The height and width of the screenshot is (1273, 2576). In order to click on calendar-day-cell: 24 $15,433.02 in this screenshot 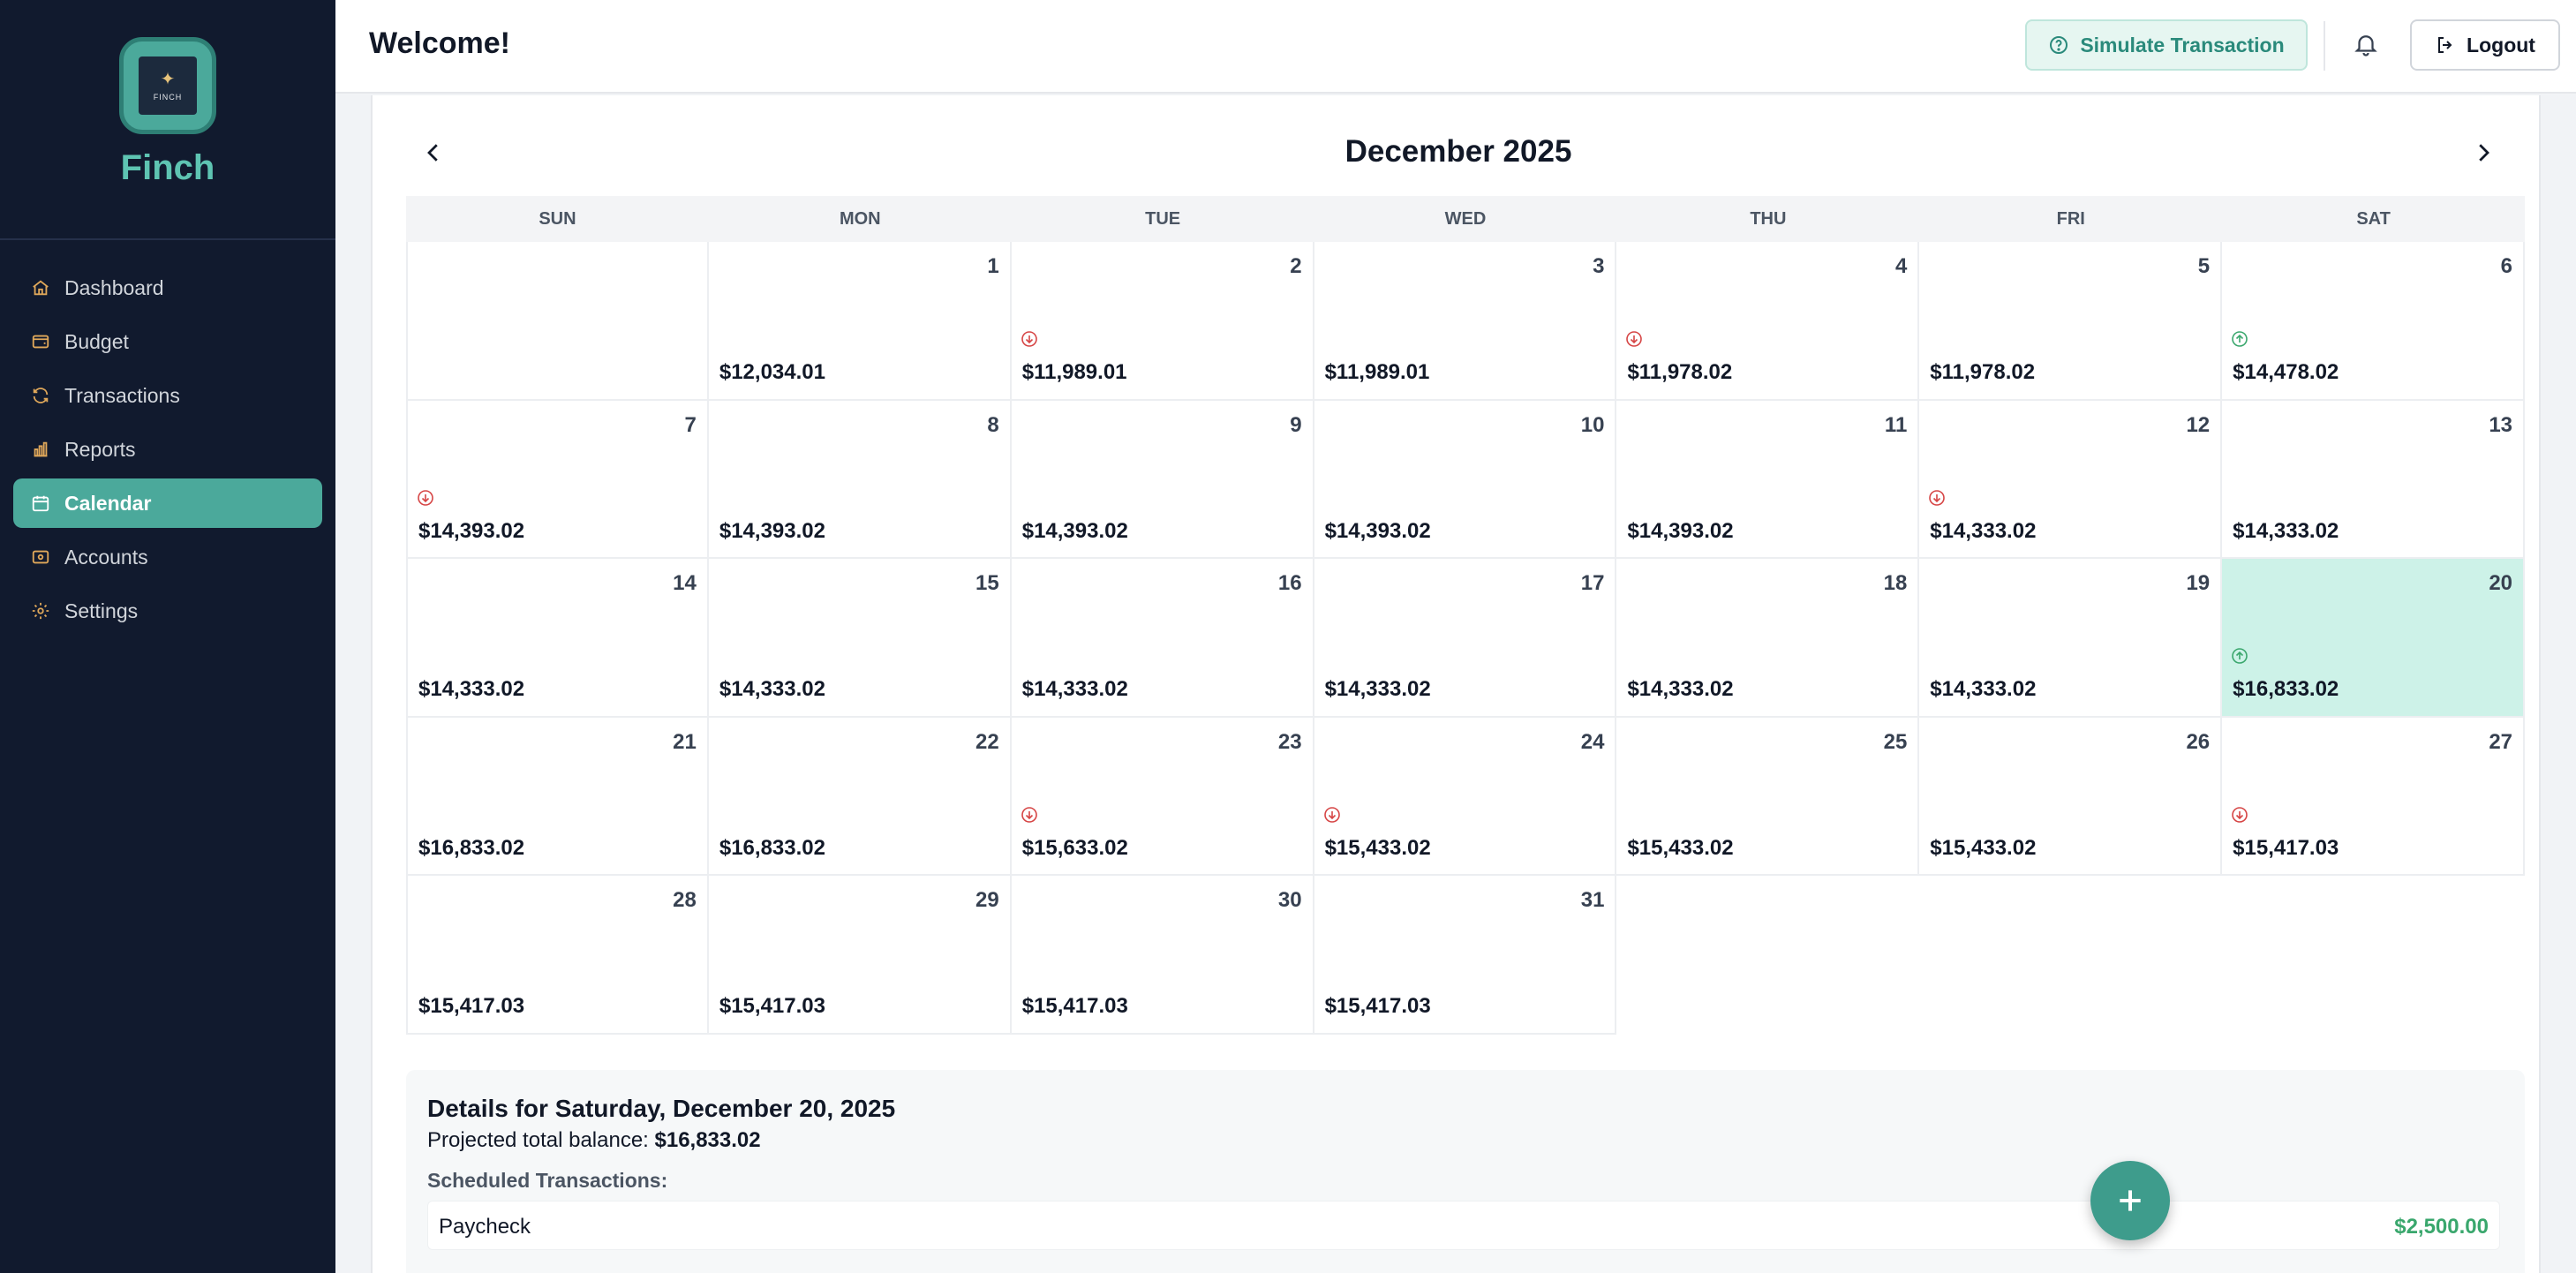, I will do `click(1466, 796)`.